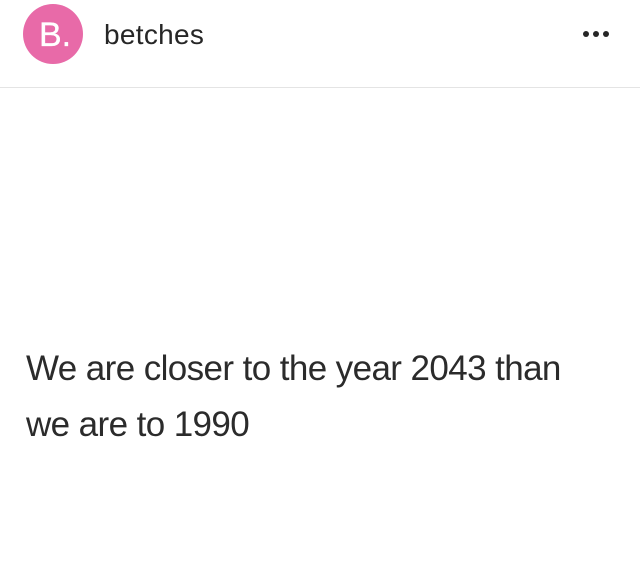  I want to click on post-text-line-2: we are to 1990, so click(138, 424).